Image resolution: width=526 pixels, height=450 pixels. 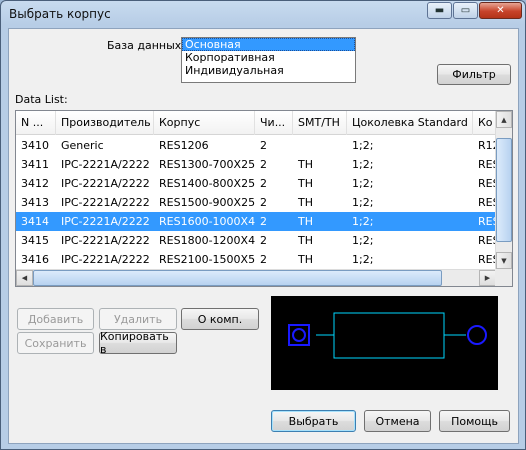 What do you see at coordinates (35, 240) in the screenshot?
I see `cell-number: 3415` at bounding box center [35, 240].